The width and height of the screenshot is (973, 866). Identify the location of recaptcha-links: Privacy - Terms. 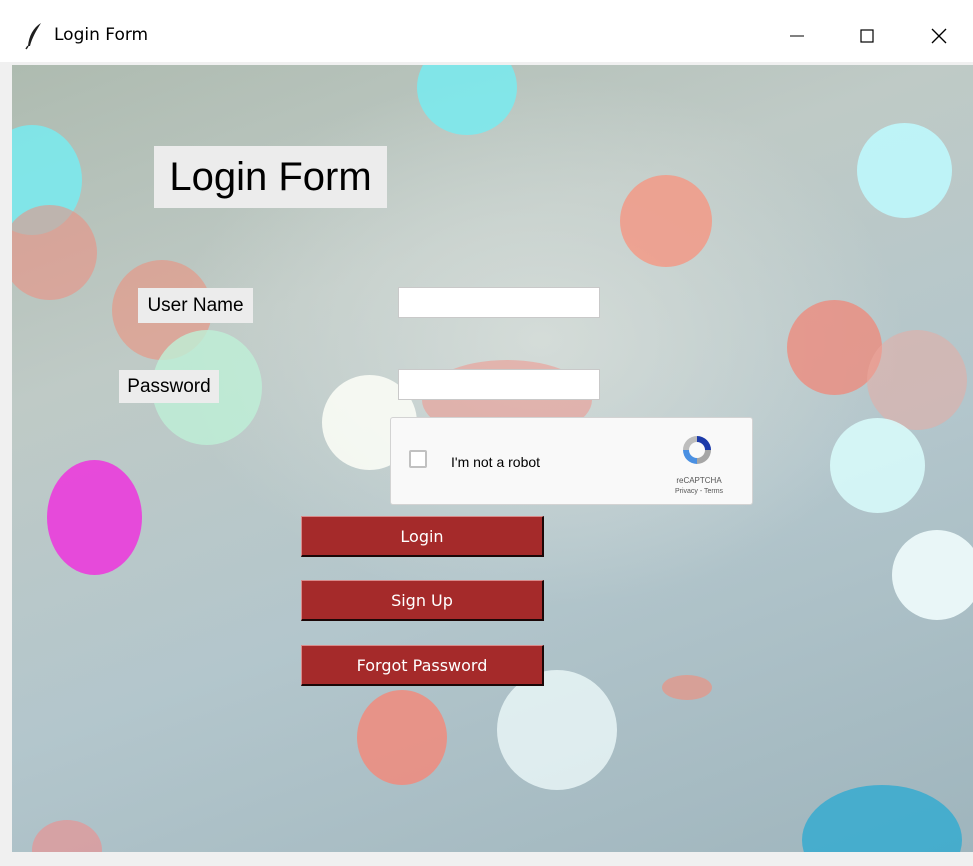
(699, 491).